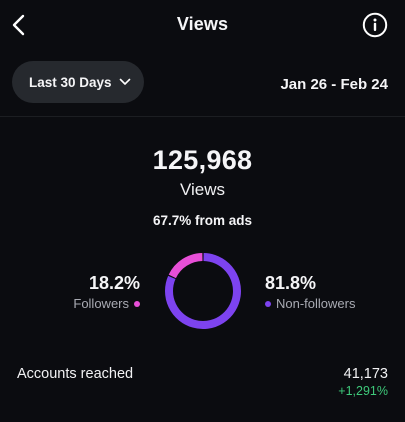 The height and width of the screenshot is (422, 405). I want to click on info-circle-icon, so click(375, 25).